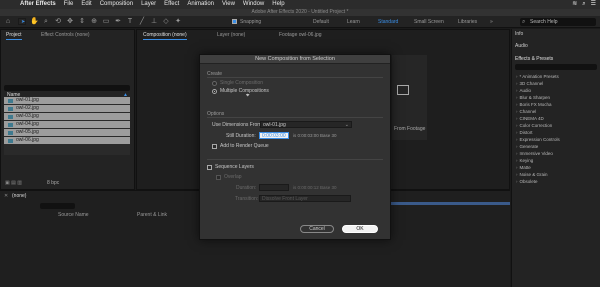  Describe the element at coordinates (118, 22) in the screenshot. I see `pen-tool-icon: ✒` at that location.